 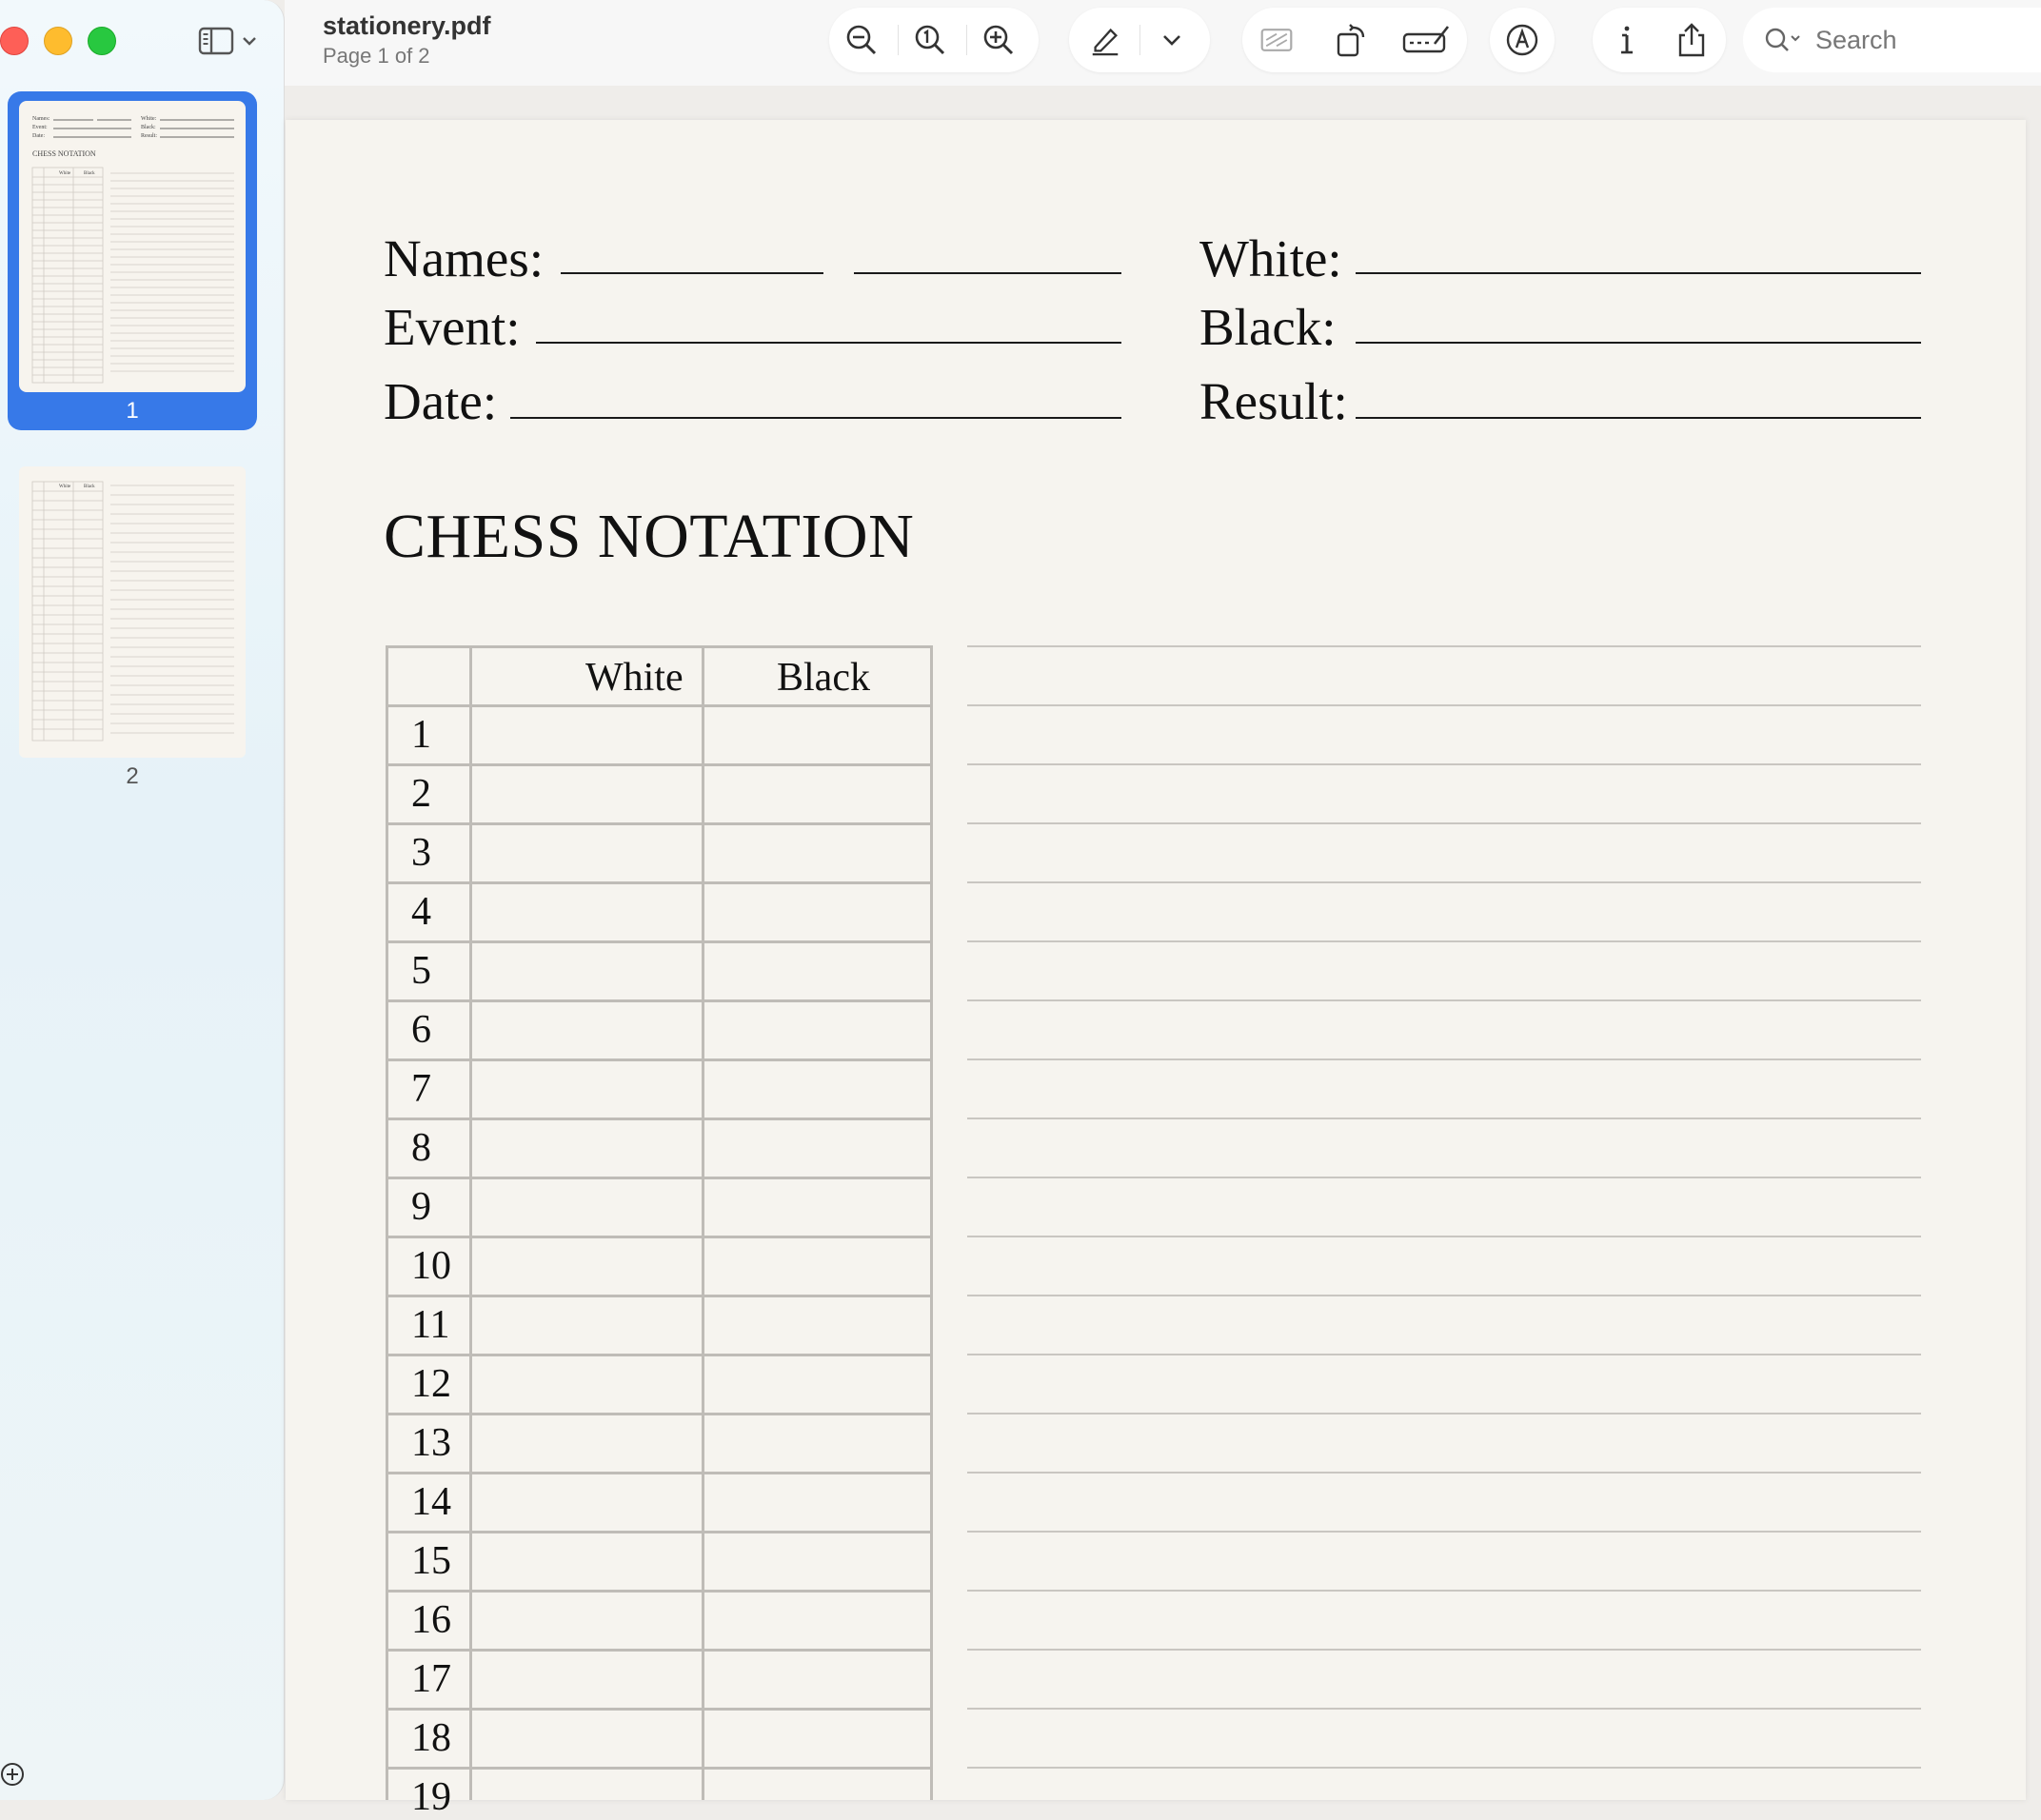 I want to click on crop-button, so click(x=1276, y=40).